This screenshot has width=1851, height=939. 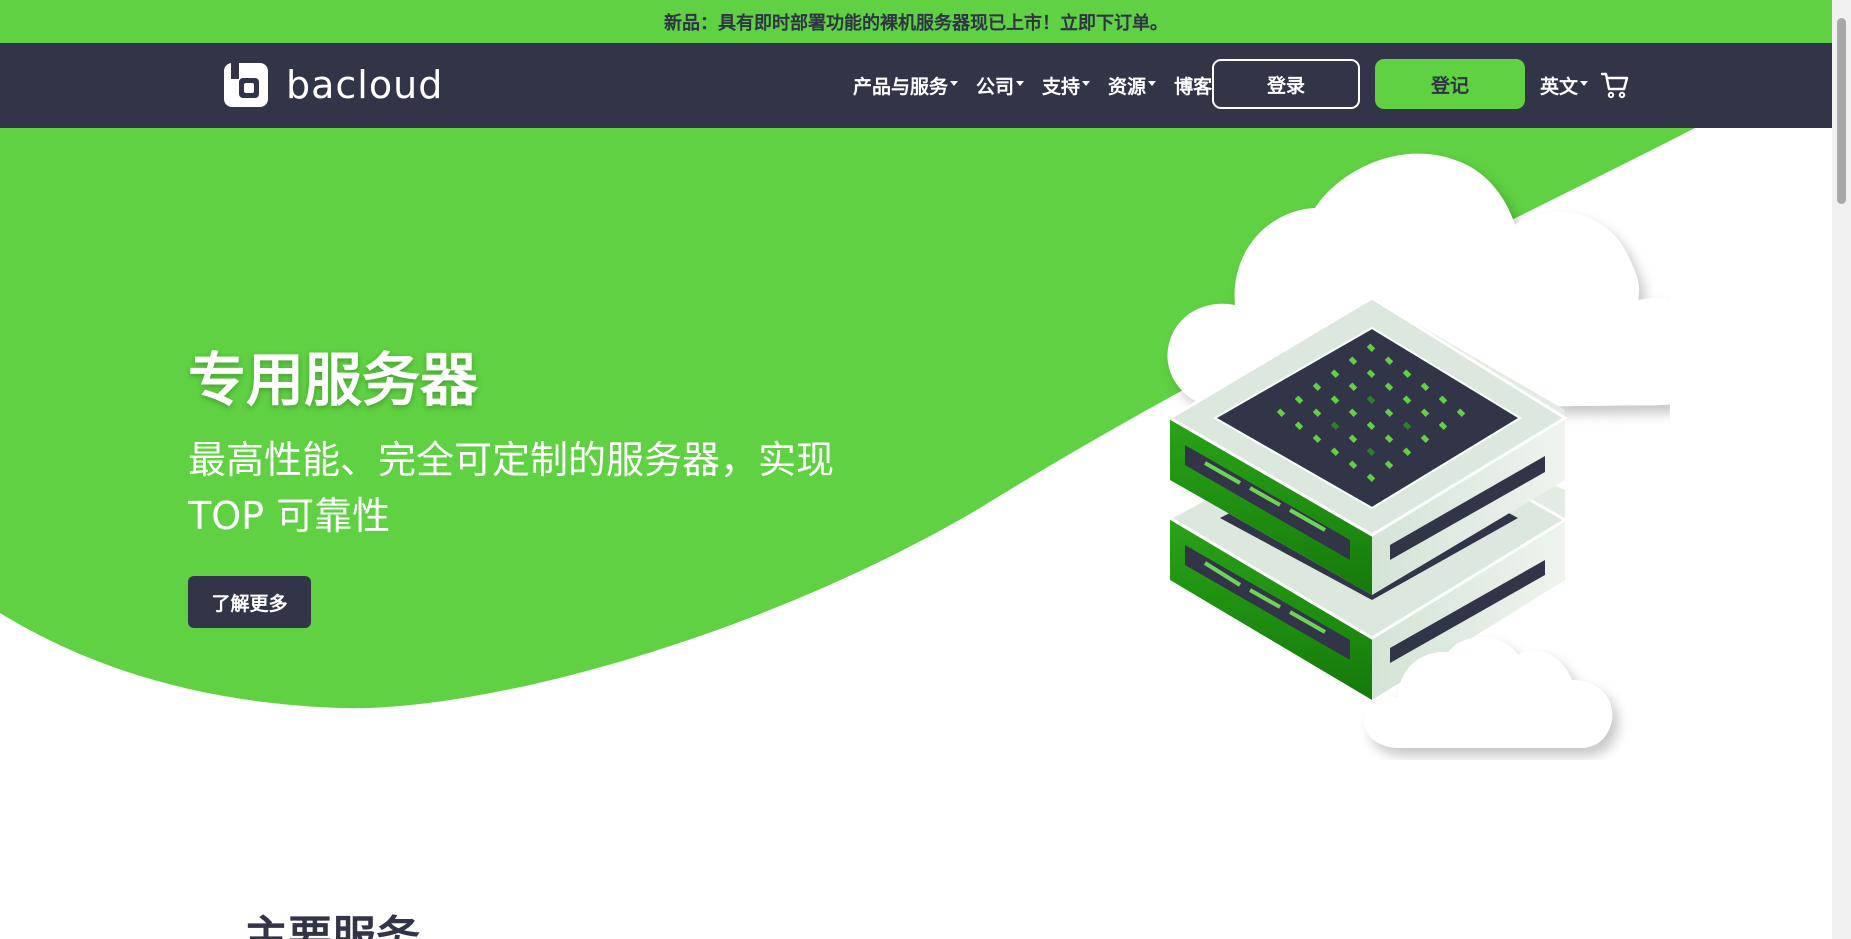 I want to click on learn-more-label: 了解更多, so click(x=249, y=603).